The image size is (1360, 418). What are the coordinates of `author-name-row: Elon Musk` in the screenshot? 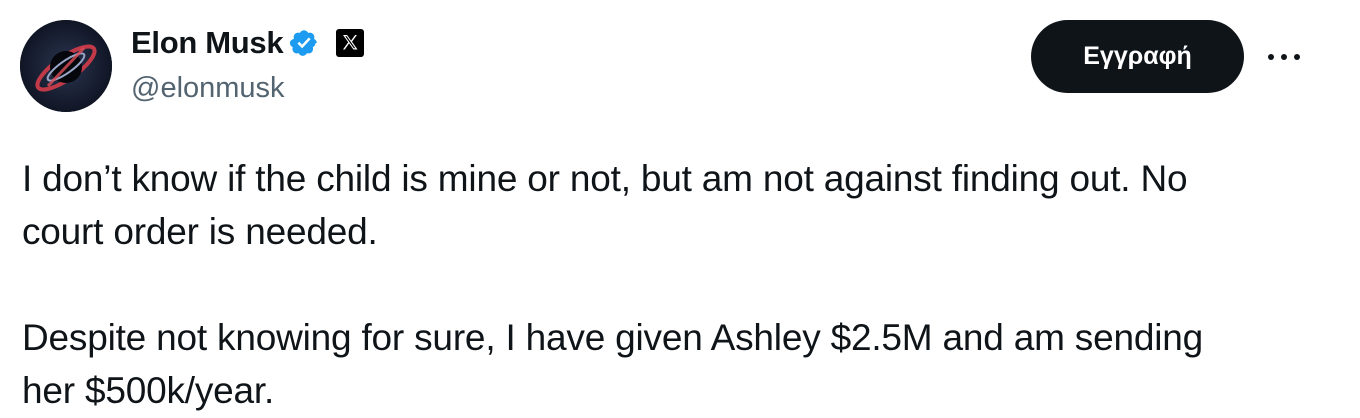 It's located at (248, 43).